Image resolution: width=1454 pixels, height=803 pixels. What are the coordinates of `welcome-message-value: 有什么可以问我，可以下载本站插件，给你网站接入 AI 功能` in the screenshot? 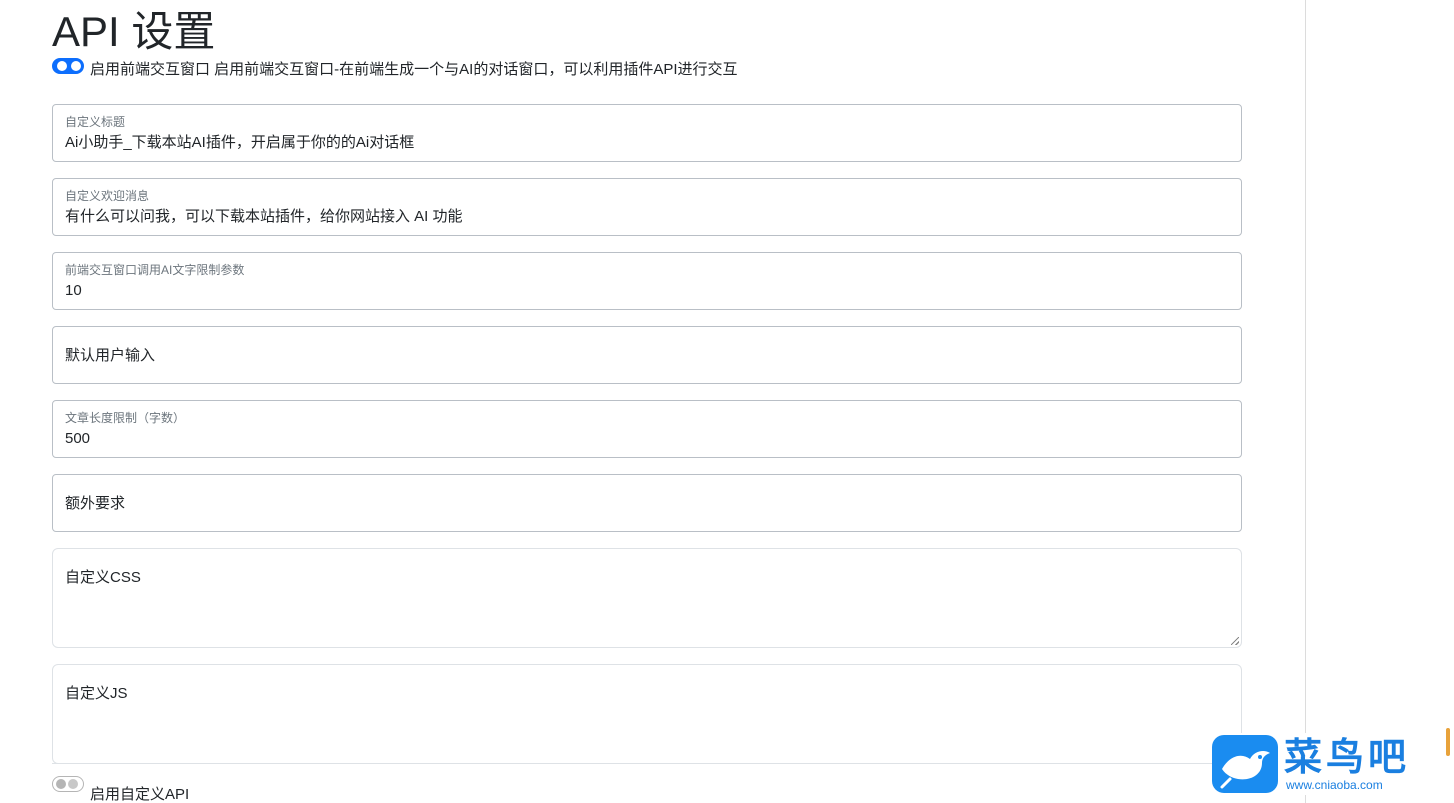 It's located at (264, 217).